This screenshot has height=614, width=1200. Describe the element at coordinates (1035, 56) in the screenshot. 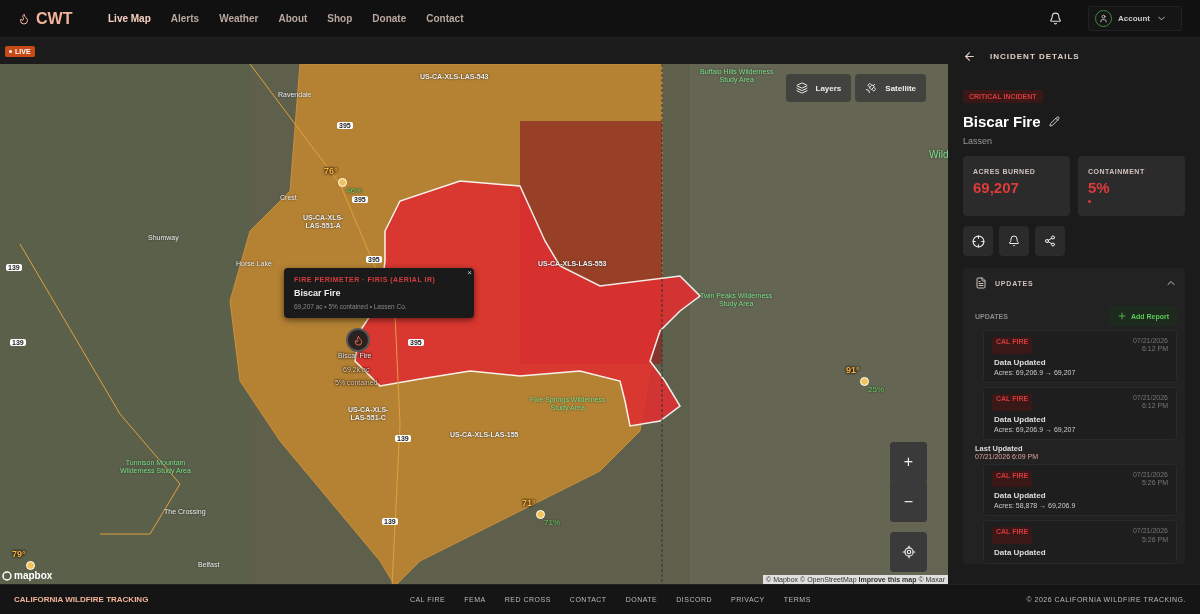

I see `panel-heading: INCIDENT DETAILS` at that location.